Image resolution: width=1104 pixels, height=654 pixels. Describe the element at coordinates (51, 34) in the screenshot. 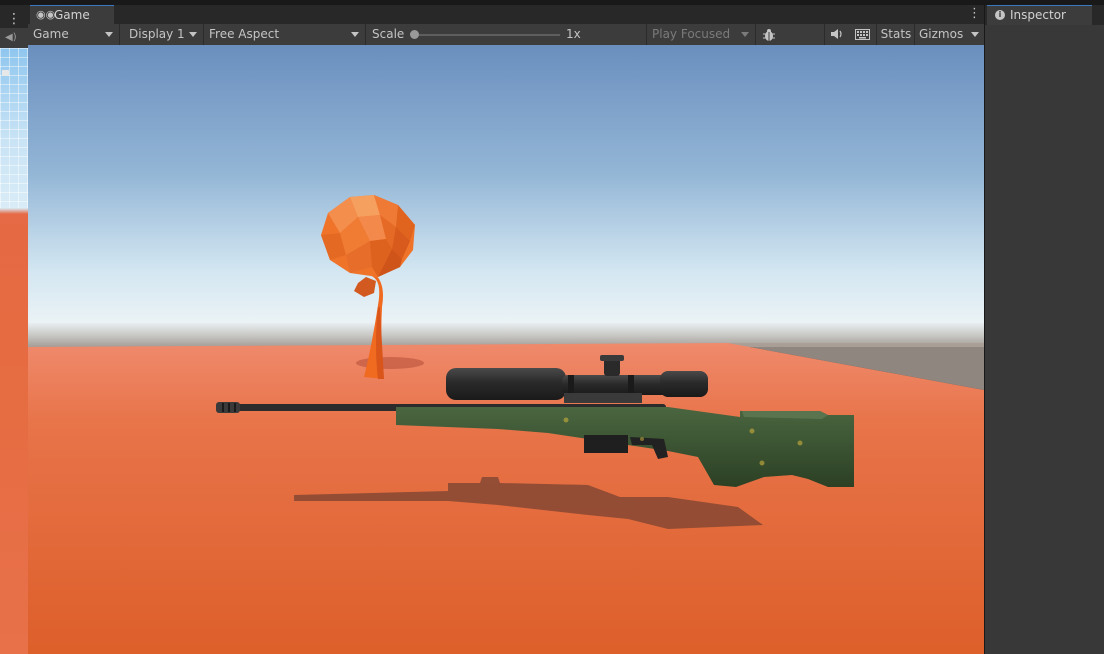

I see `mode-dropdown-label: Game` at that location.